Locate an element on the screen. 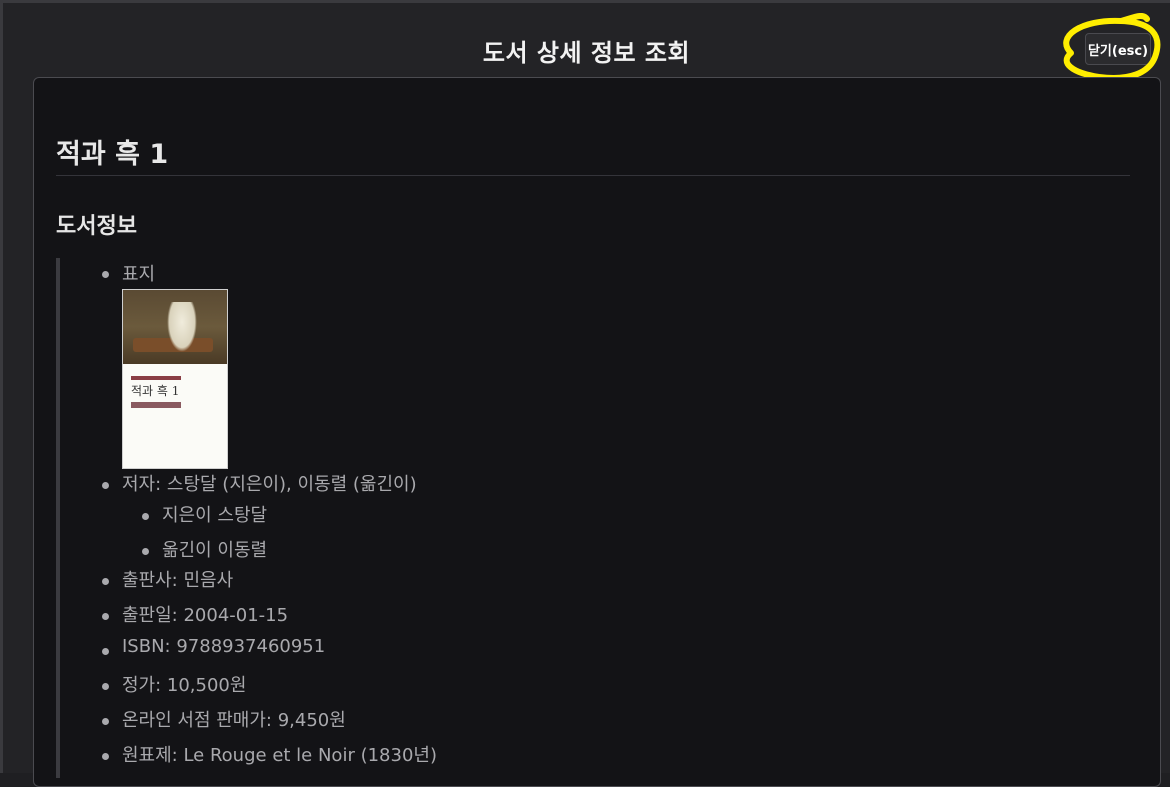 The image size is (1170, 787). cover-title-text: 적과 흑 1 is located at coordinates (155, 391).